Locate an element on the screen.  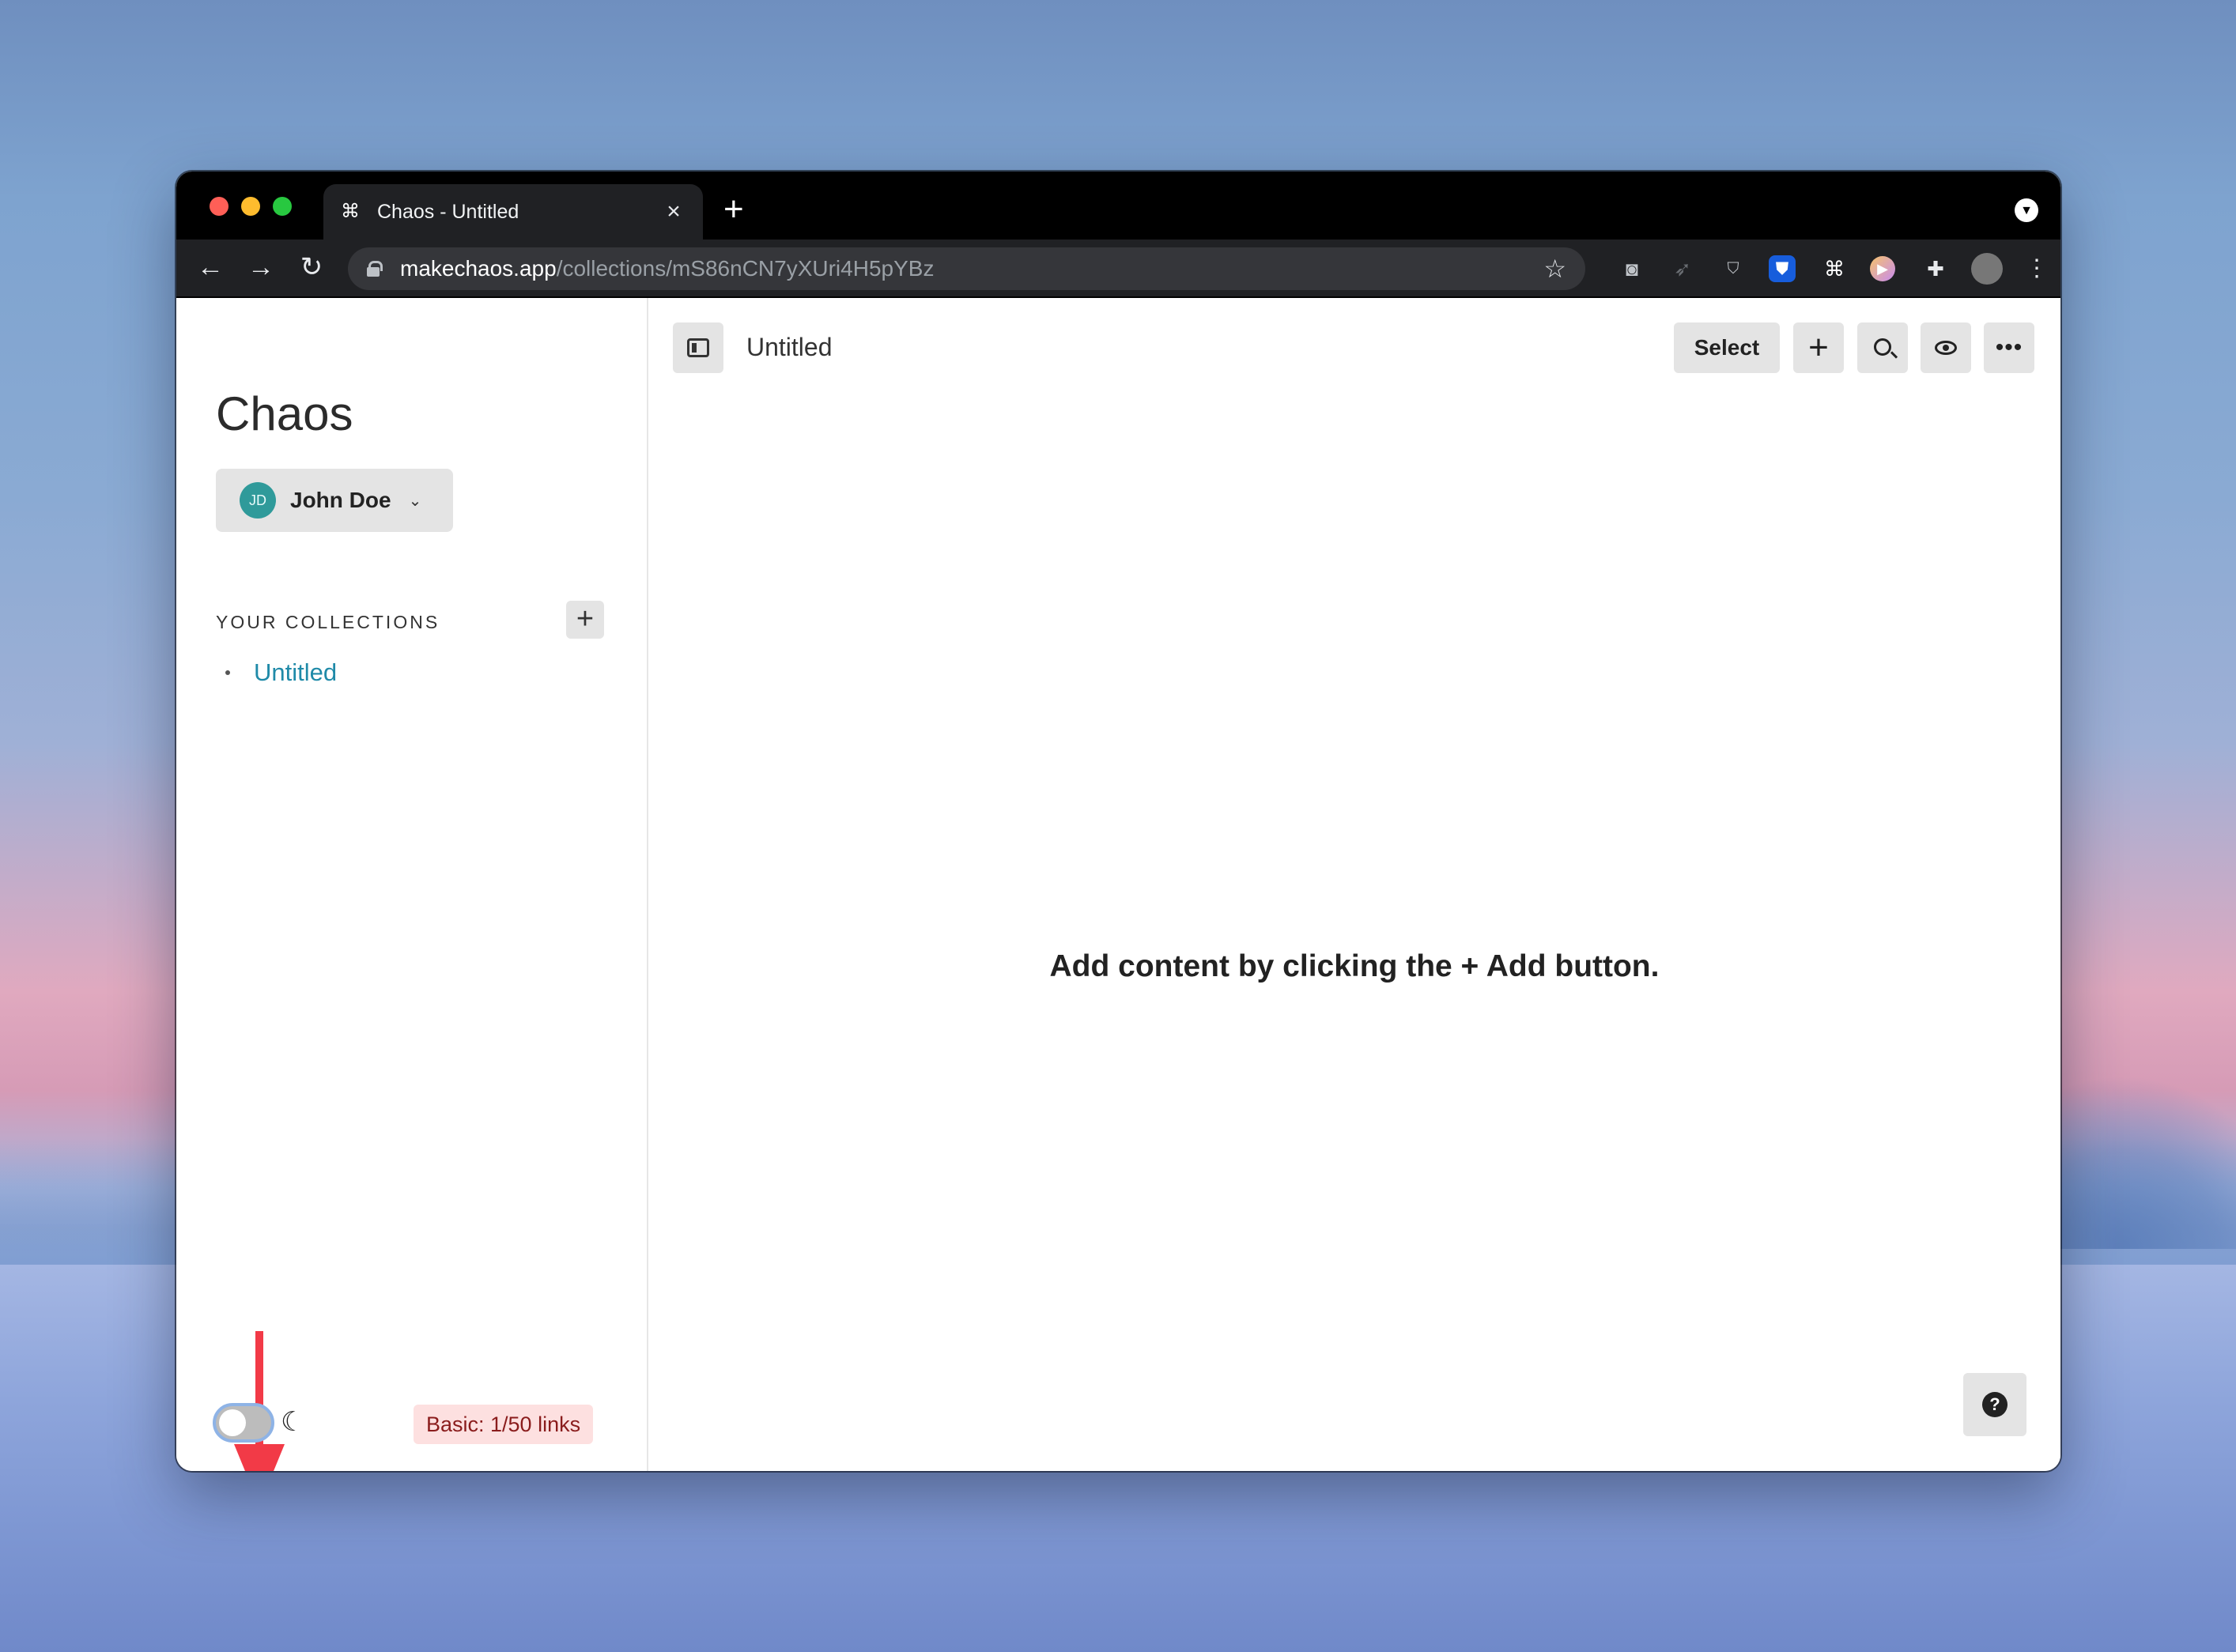
add-button: + is located at coordinates (1818, 347).